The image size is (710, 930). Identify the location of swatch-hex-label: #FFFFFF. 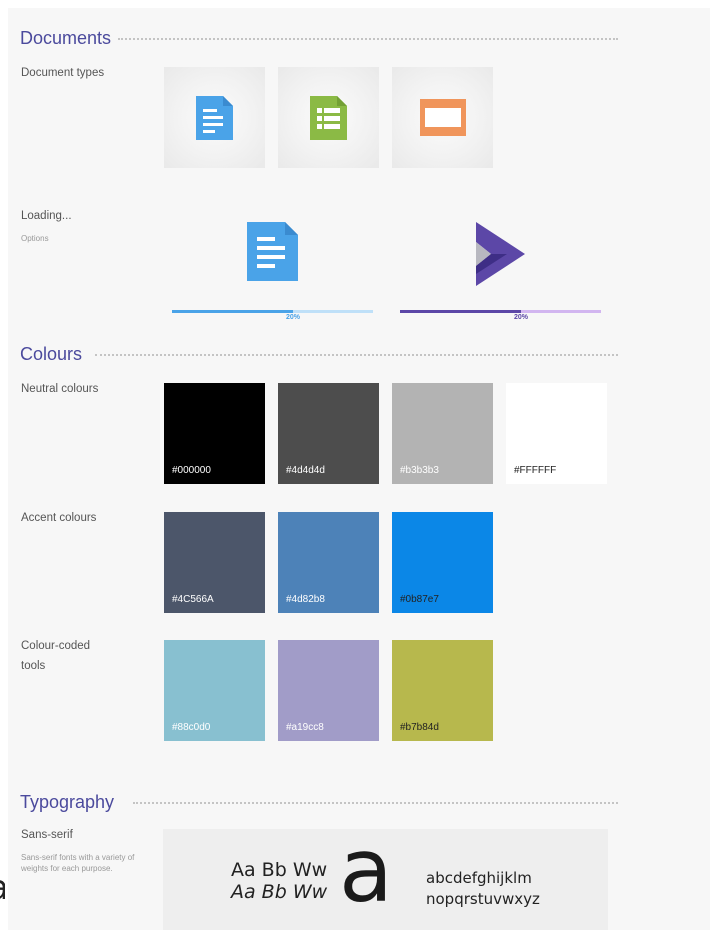
(535, 470).